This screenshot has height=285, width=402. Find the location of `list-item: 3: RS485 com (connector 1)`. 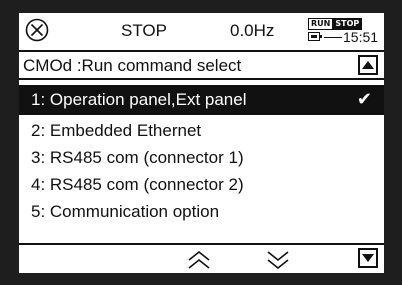

list-item: 3: RS485 com (connector 1) is located at coordinates (201, 157).